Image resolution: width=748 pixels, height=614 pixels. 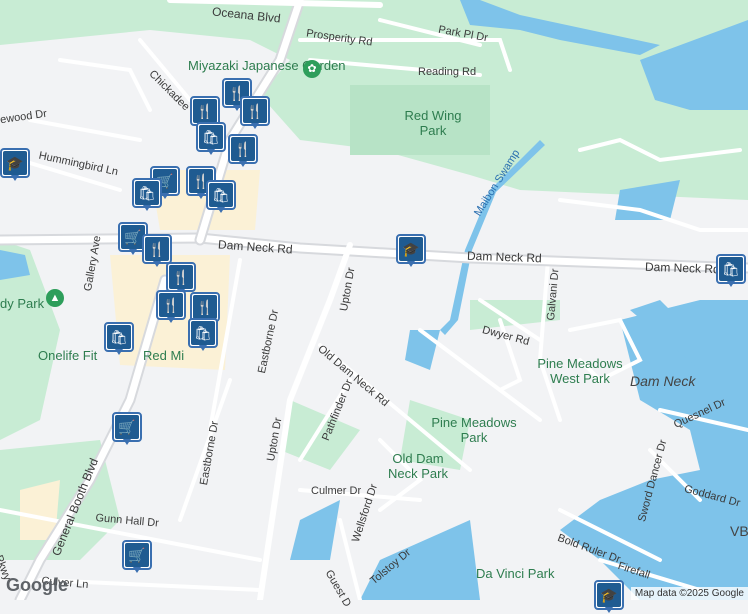 I want to click on park-label-miyazaki-text: Miyazaki Japanese Garden, so click(x=267, y=65).